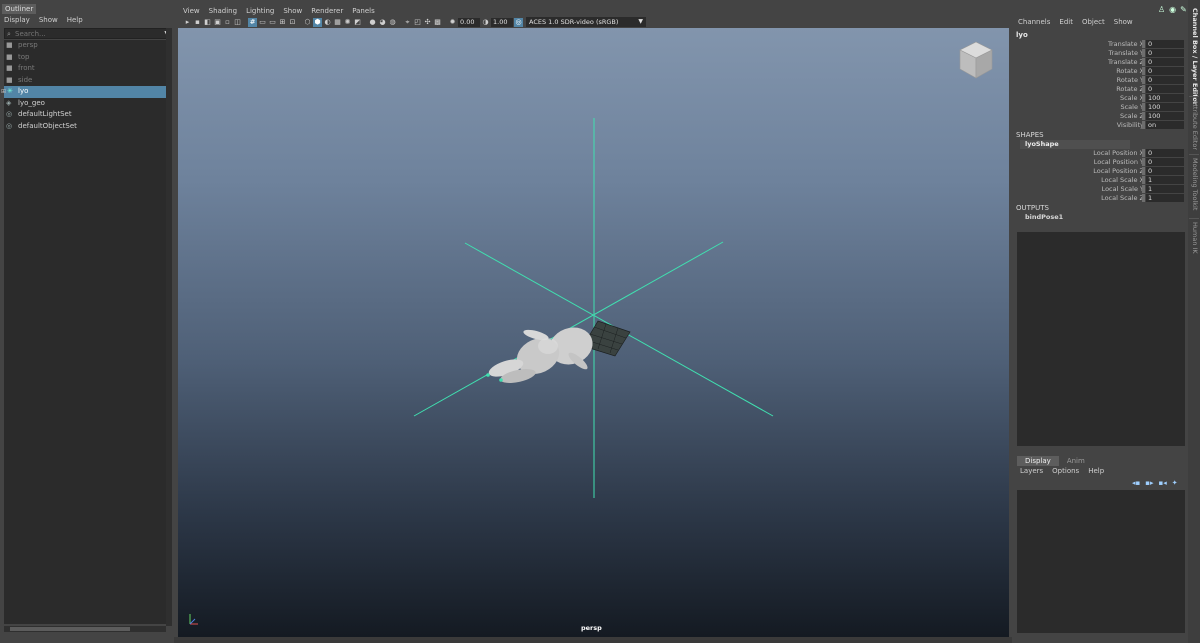 The image size is (1200, 643). I want to click on ambient-occlusion-icon: ●, so click(372, 22).